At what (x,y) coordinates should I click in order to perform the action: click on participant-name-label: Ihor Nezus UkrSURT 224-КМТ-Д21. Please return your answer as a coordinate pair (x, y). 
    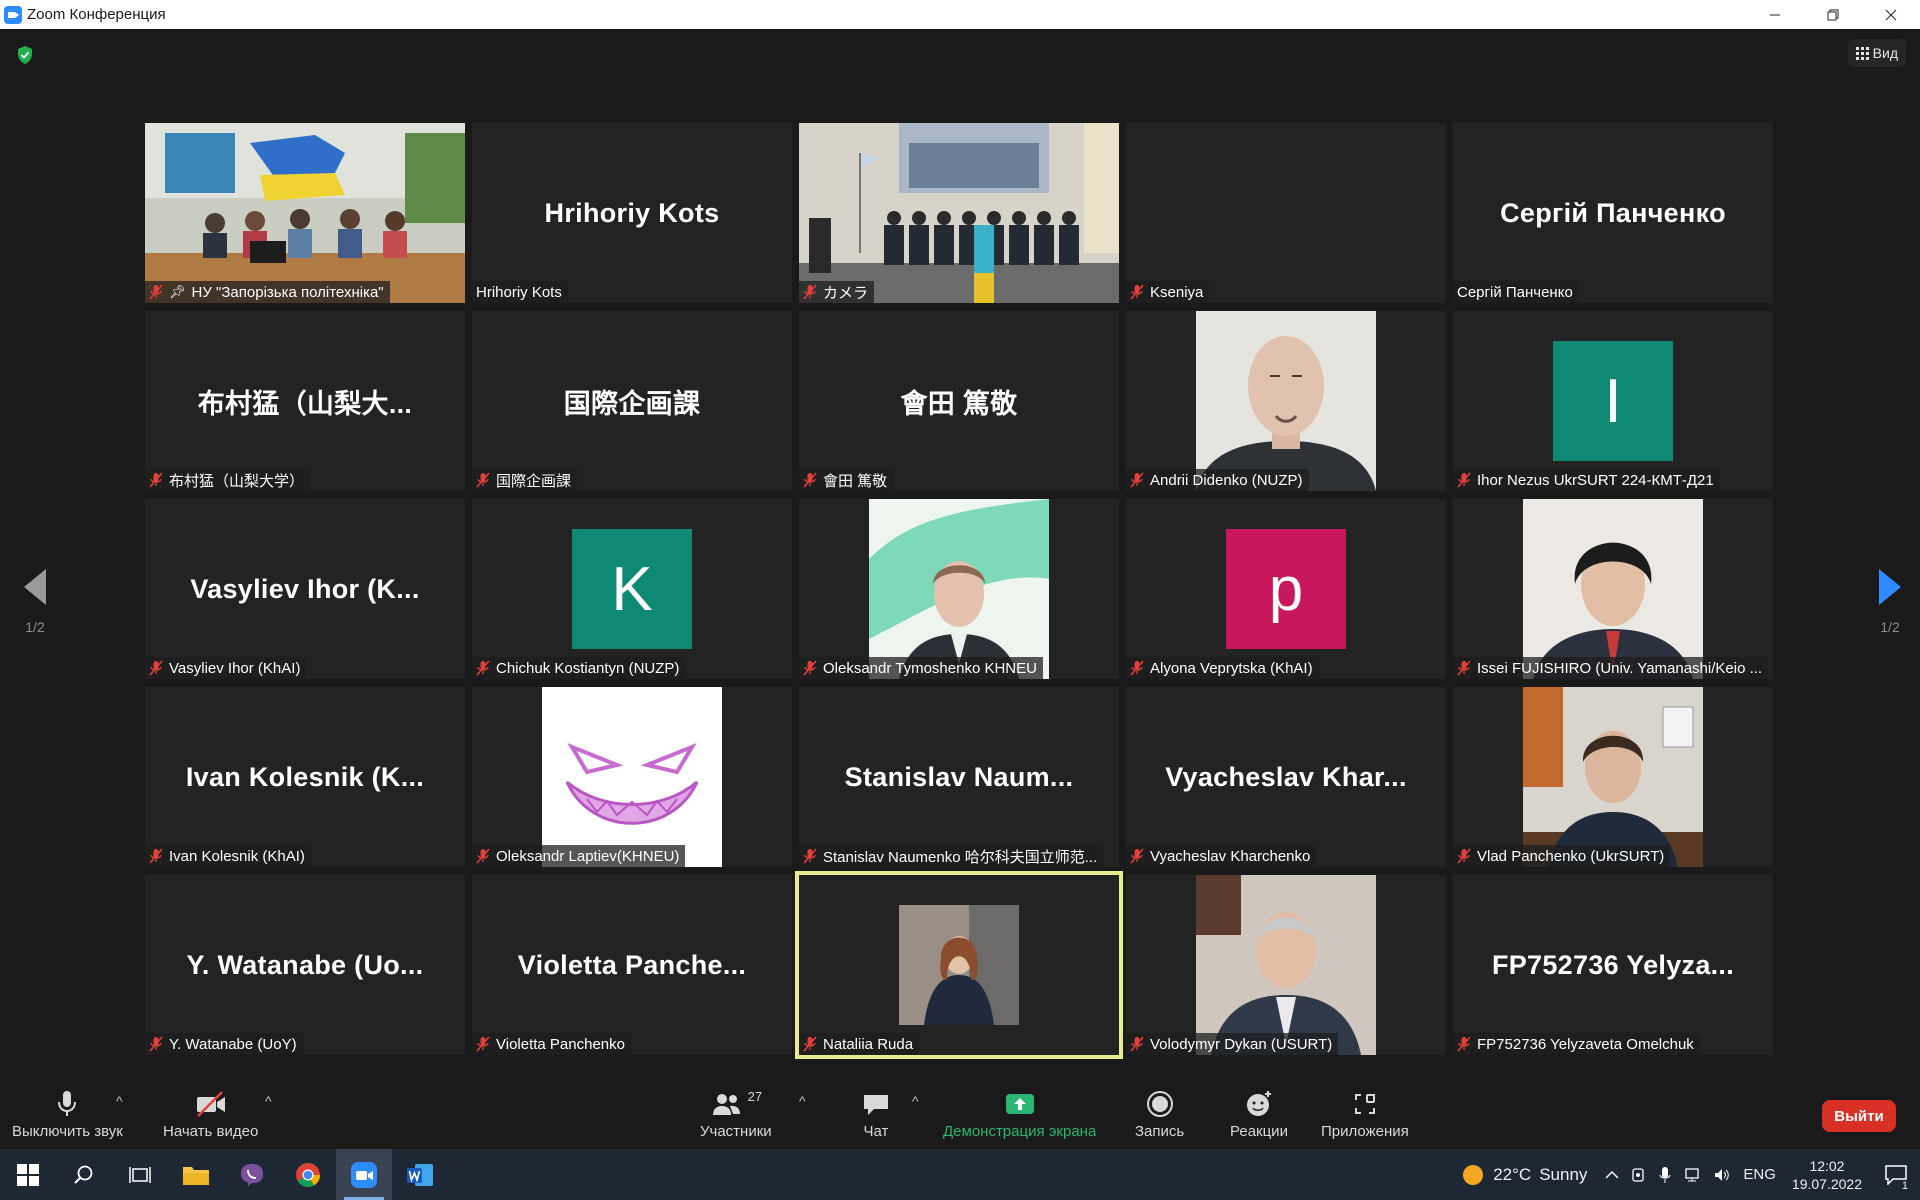
    Looking at the image, I should click on (1586, 480).